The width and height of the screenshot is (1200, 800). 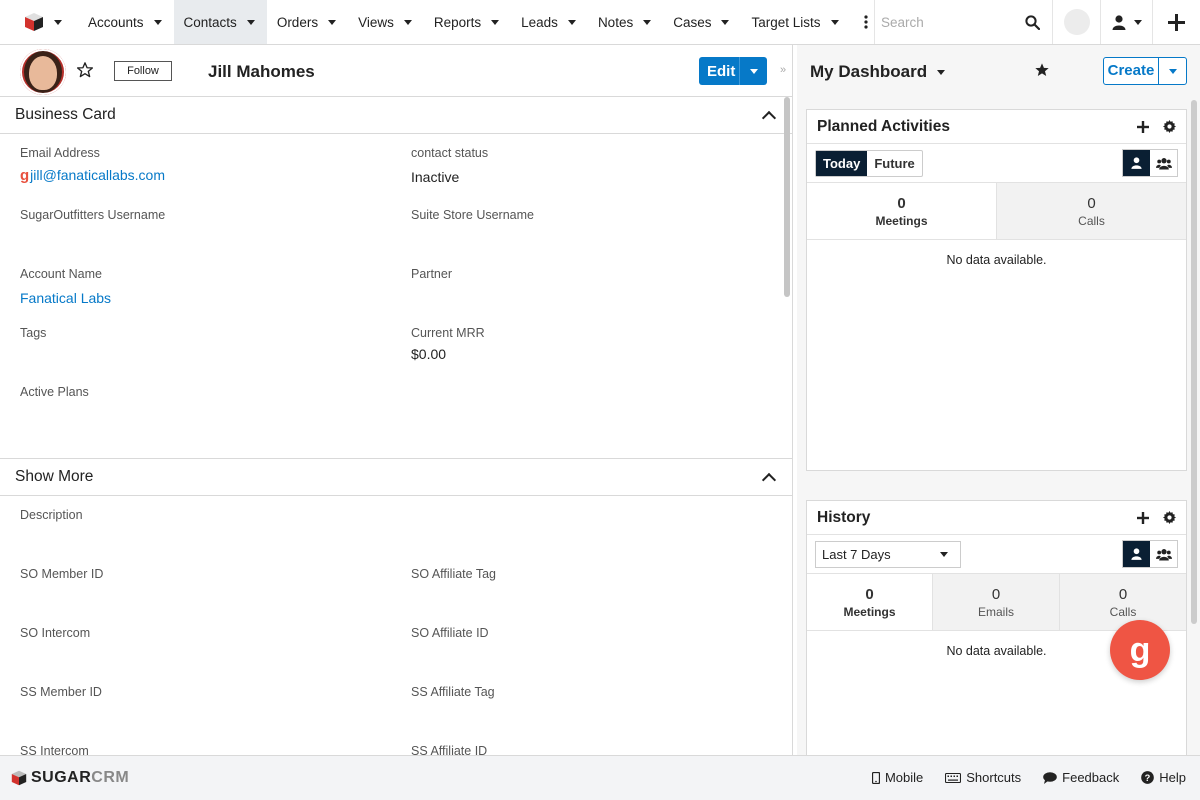 What do you see at coordinates (951, 22) in the screenshot?
I see `search-input` at bounding box center [951, 22].